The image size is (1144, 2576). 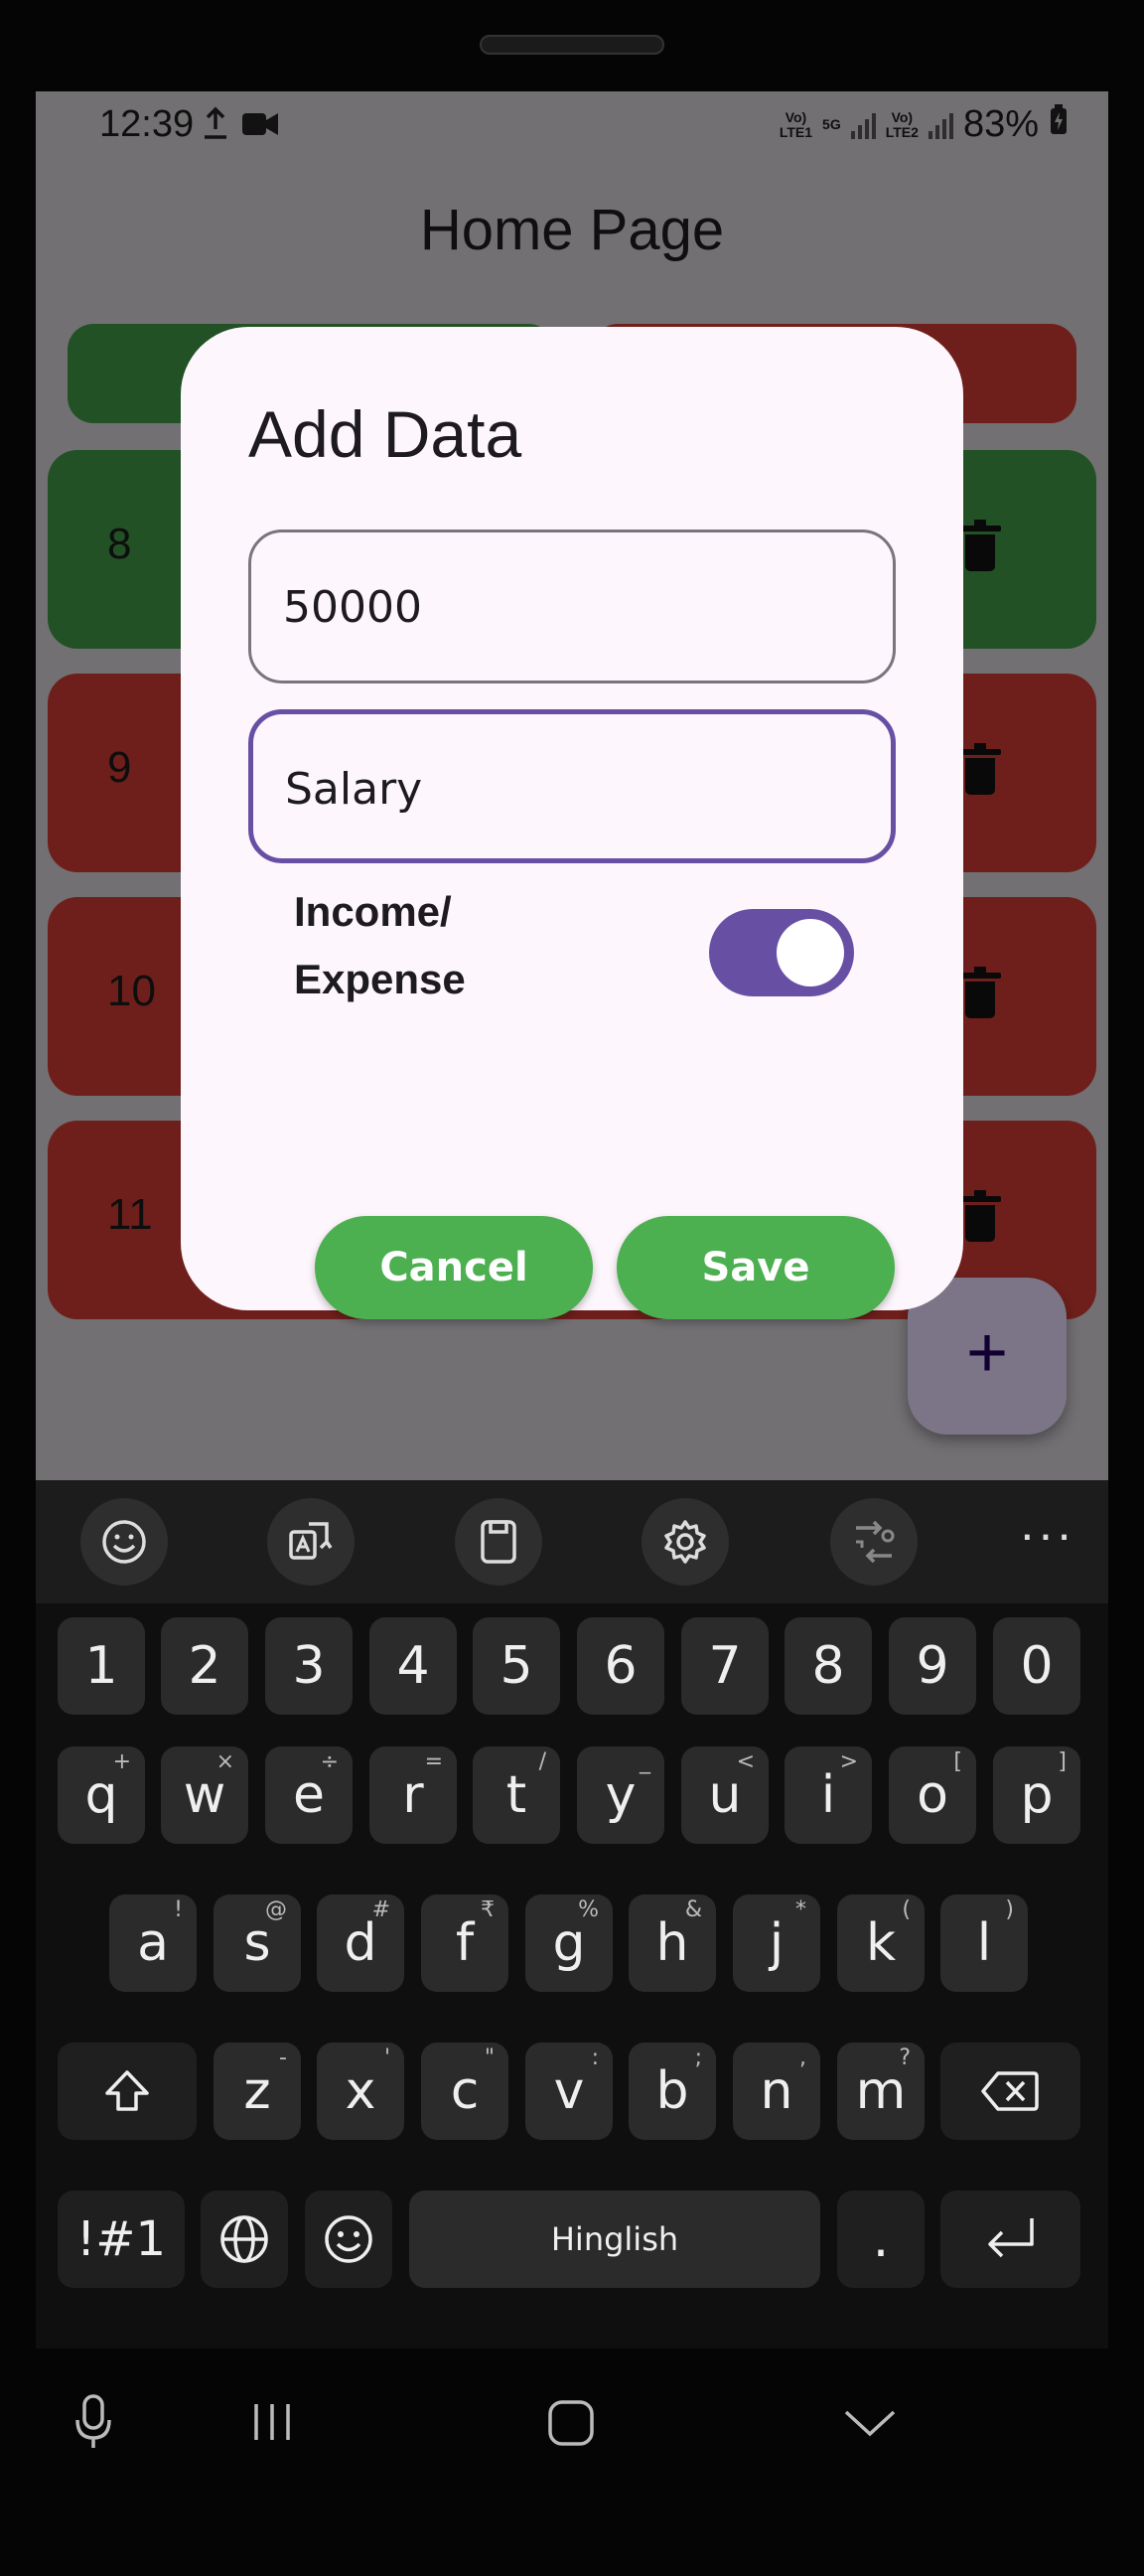 I want to click on key-h: h &, so click(x=672, y=1943).